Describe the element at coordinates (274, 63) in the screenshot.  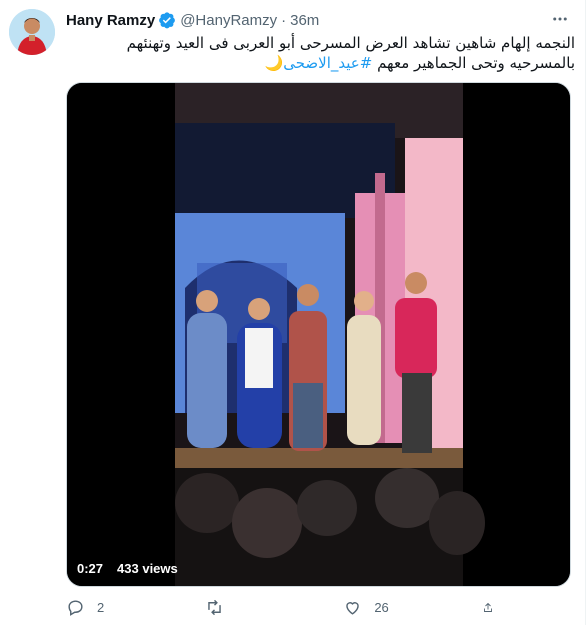
I see `moon-emoji: 🌙` at that location.